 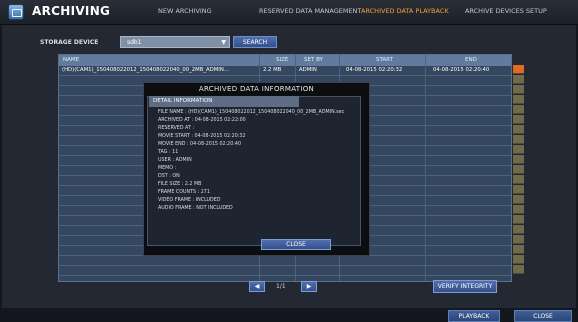 I want to click on tab-archived-data-playback: ARCHIVED DATA PLAYBACK, so click(x=405, y=11).